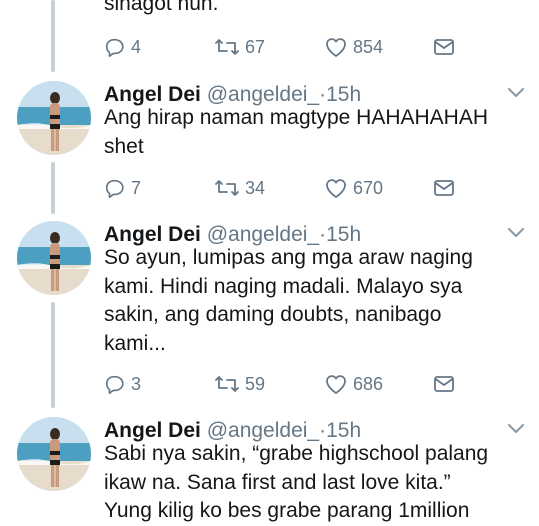 This screenshot has height=526, width=539. I want to click on reply-button: 3, so click(122, 384).